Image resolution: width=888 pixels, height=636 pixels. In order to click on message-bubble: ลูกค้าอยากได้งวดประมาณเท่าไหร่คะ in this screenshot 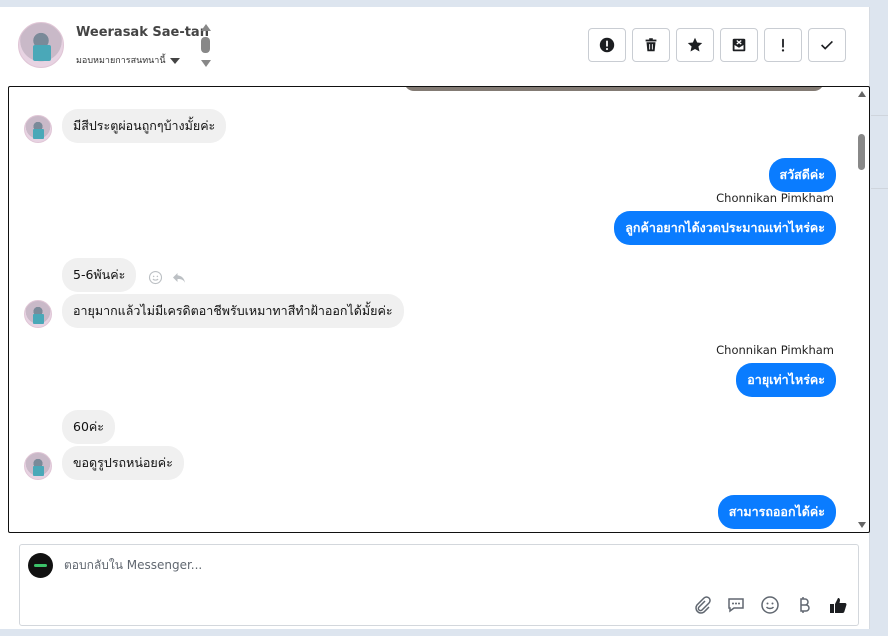, I will do `click(725, 228)`.